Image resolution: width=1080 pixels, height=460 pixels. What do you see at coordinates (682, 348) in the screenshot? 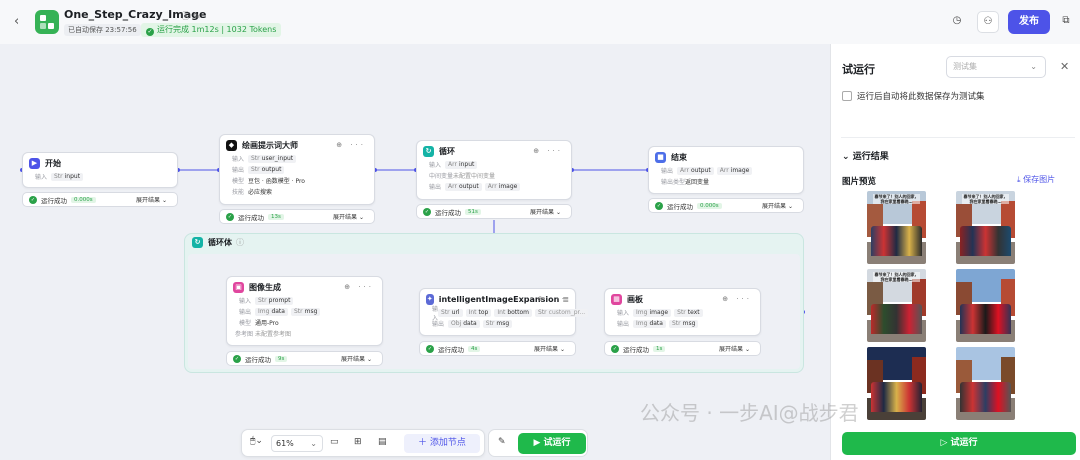
I see `canvas-board-status: ✓ 运行成功 1s 展开结果 ⌄` at bounding box center [682, 348].